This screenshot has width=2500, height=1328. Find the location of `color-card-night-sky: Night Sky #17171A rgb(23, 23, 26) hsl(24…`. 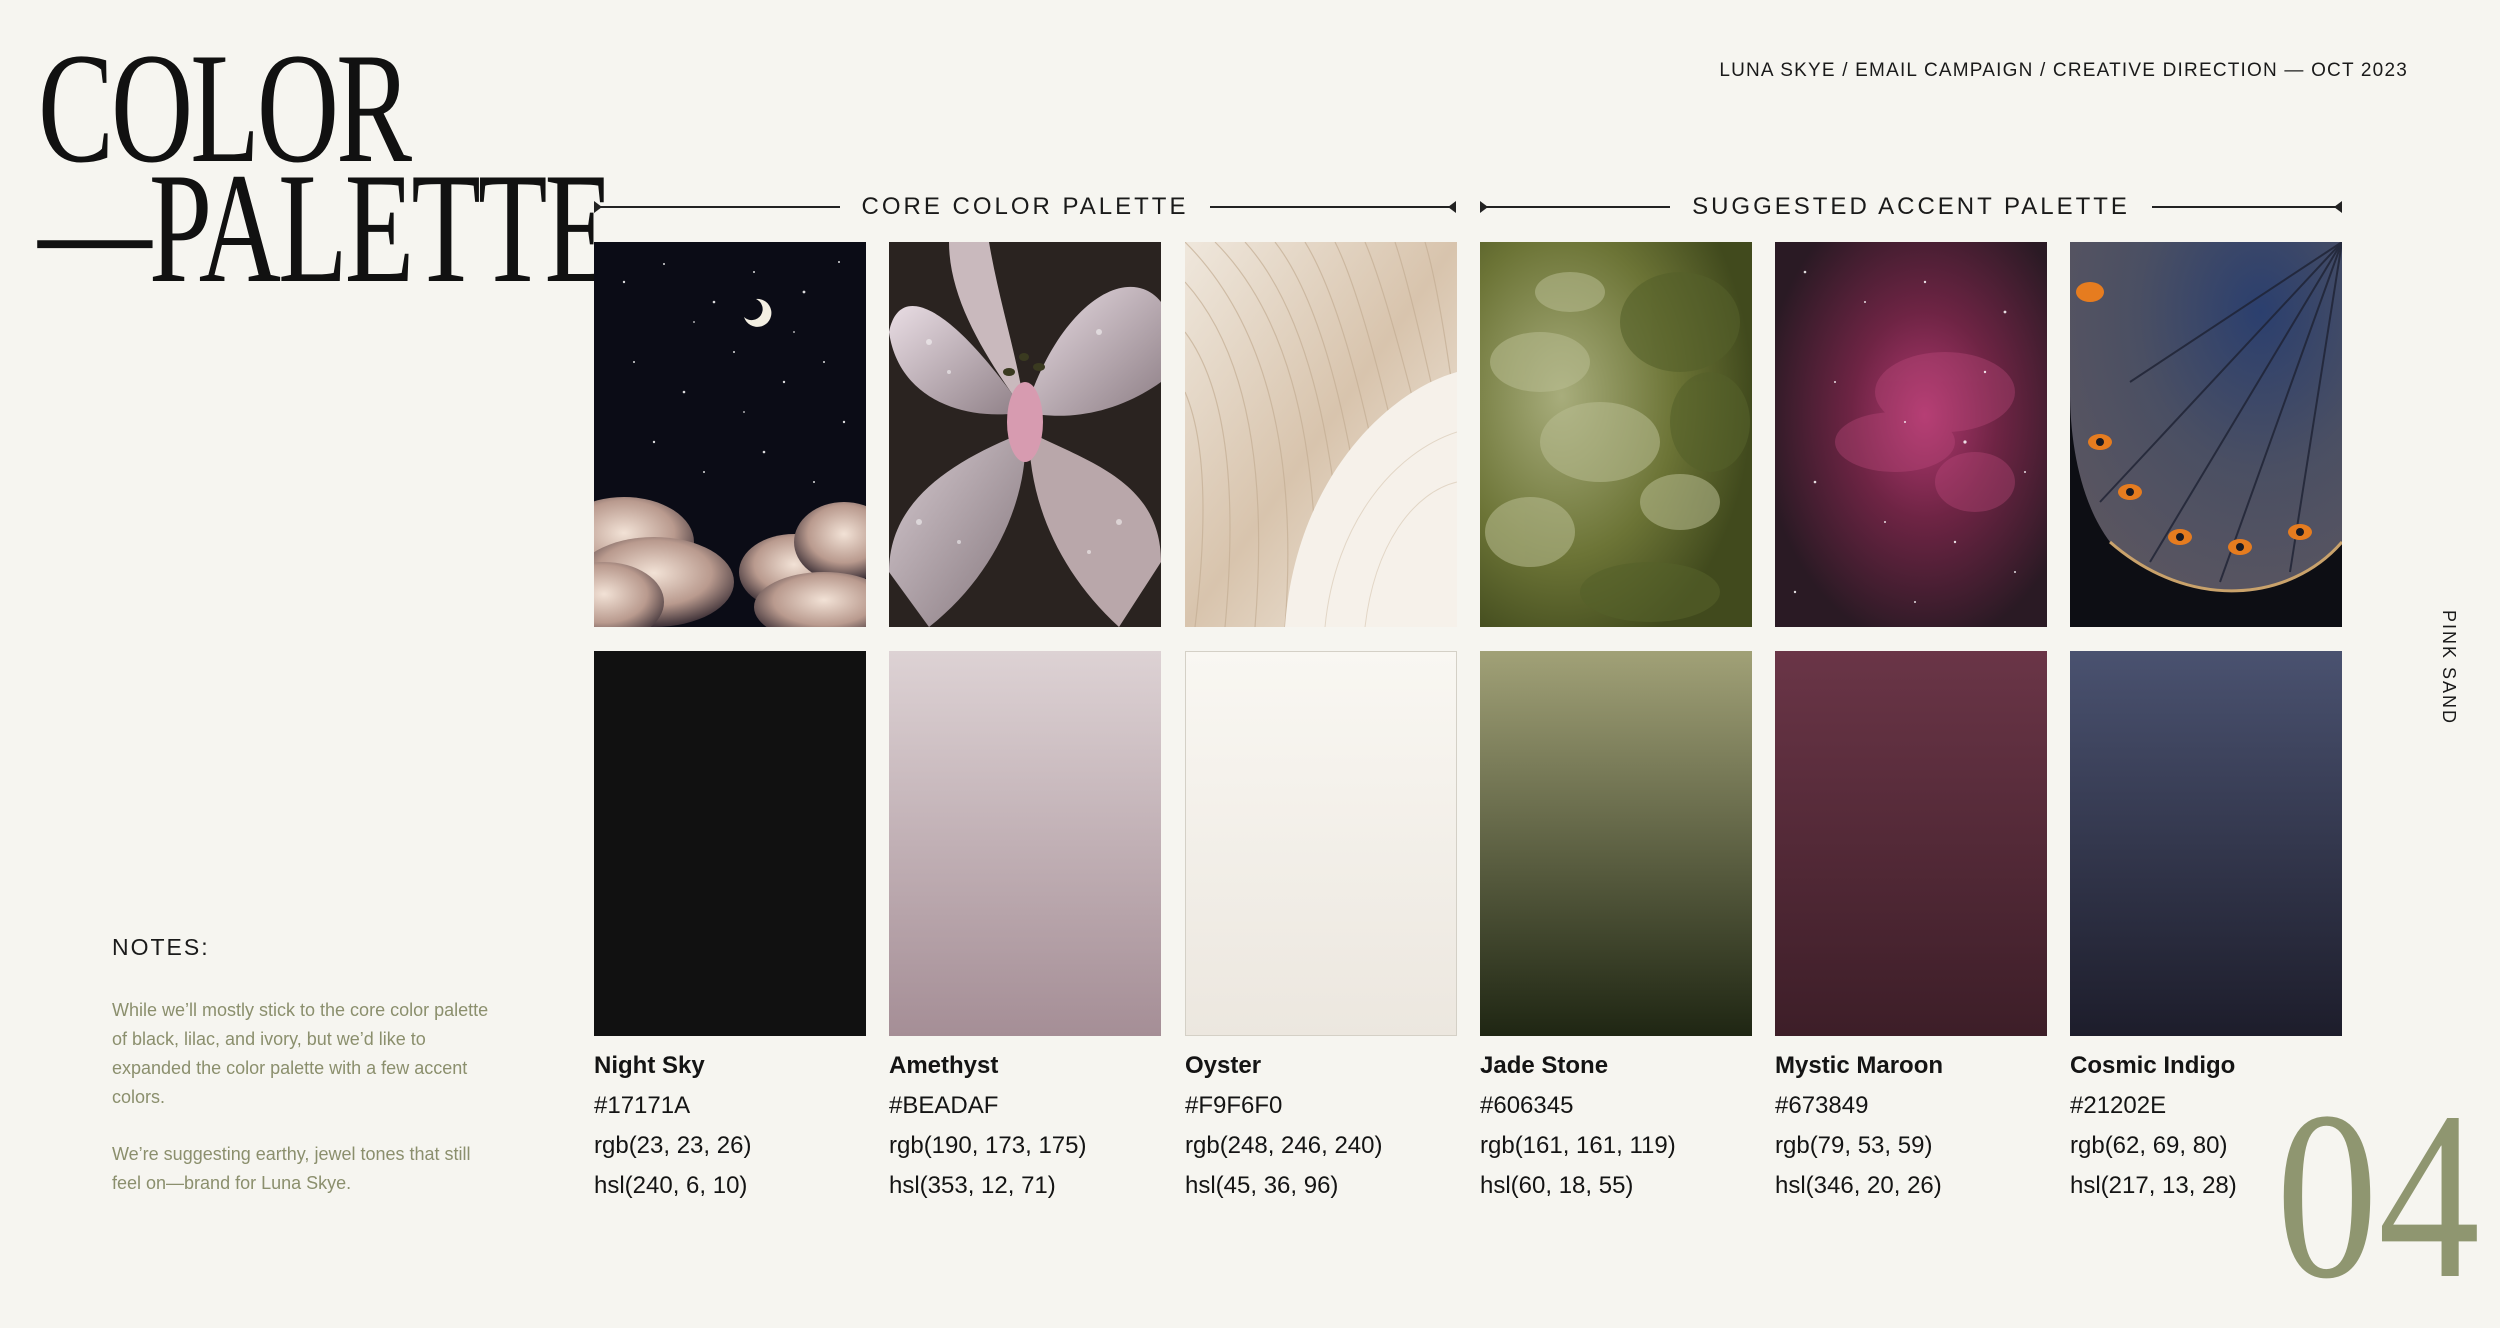

color-card-night-sky: Night Sky #17171A rgb(23, 23, 26) hsl(24… is located at coordinates (730, 724).